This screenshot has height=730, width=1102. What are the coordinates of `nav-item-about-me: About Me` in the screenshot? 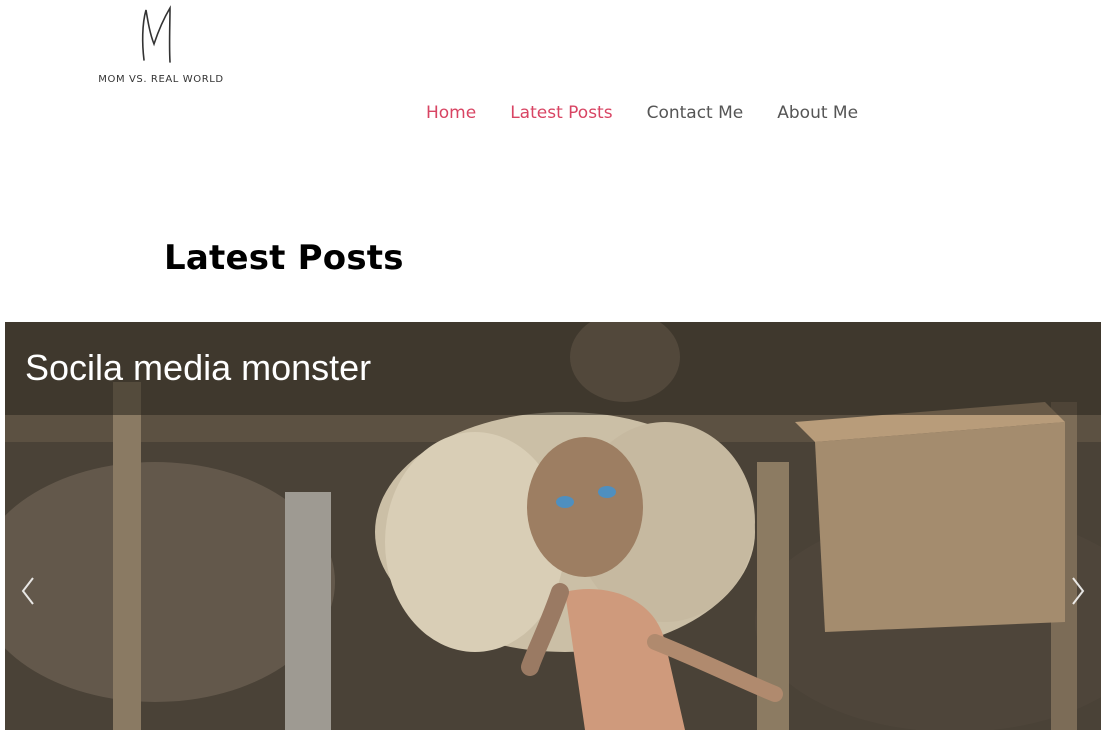 It's located at (817, 113).